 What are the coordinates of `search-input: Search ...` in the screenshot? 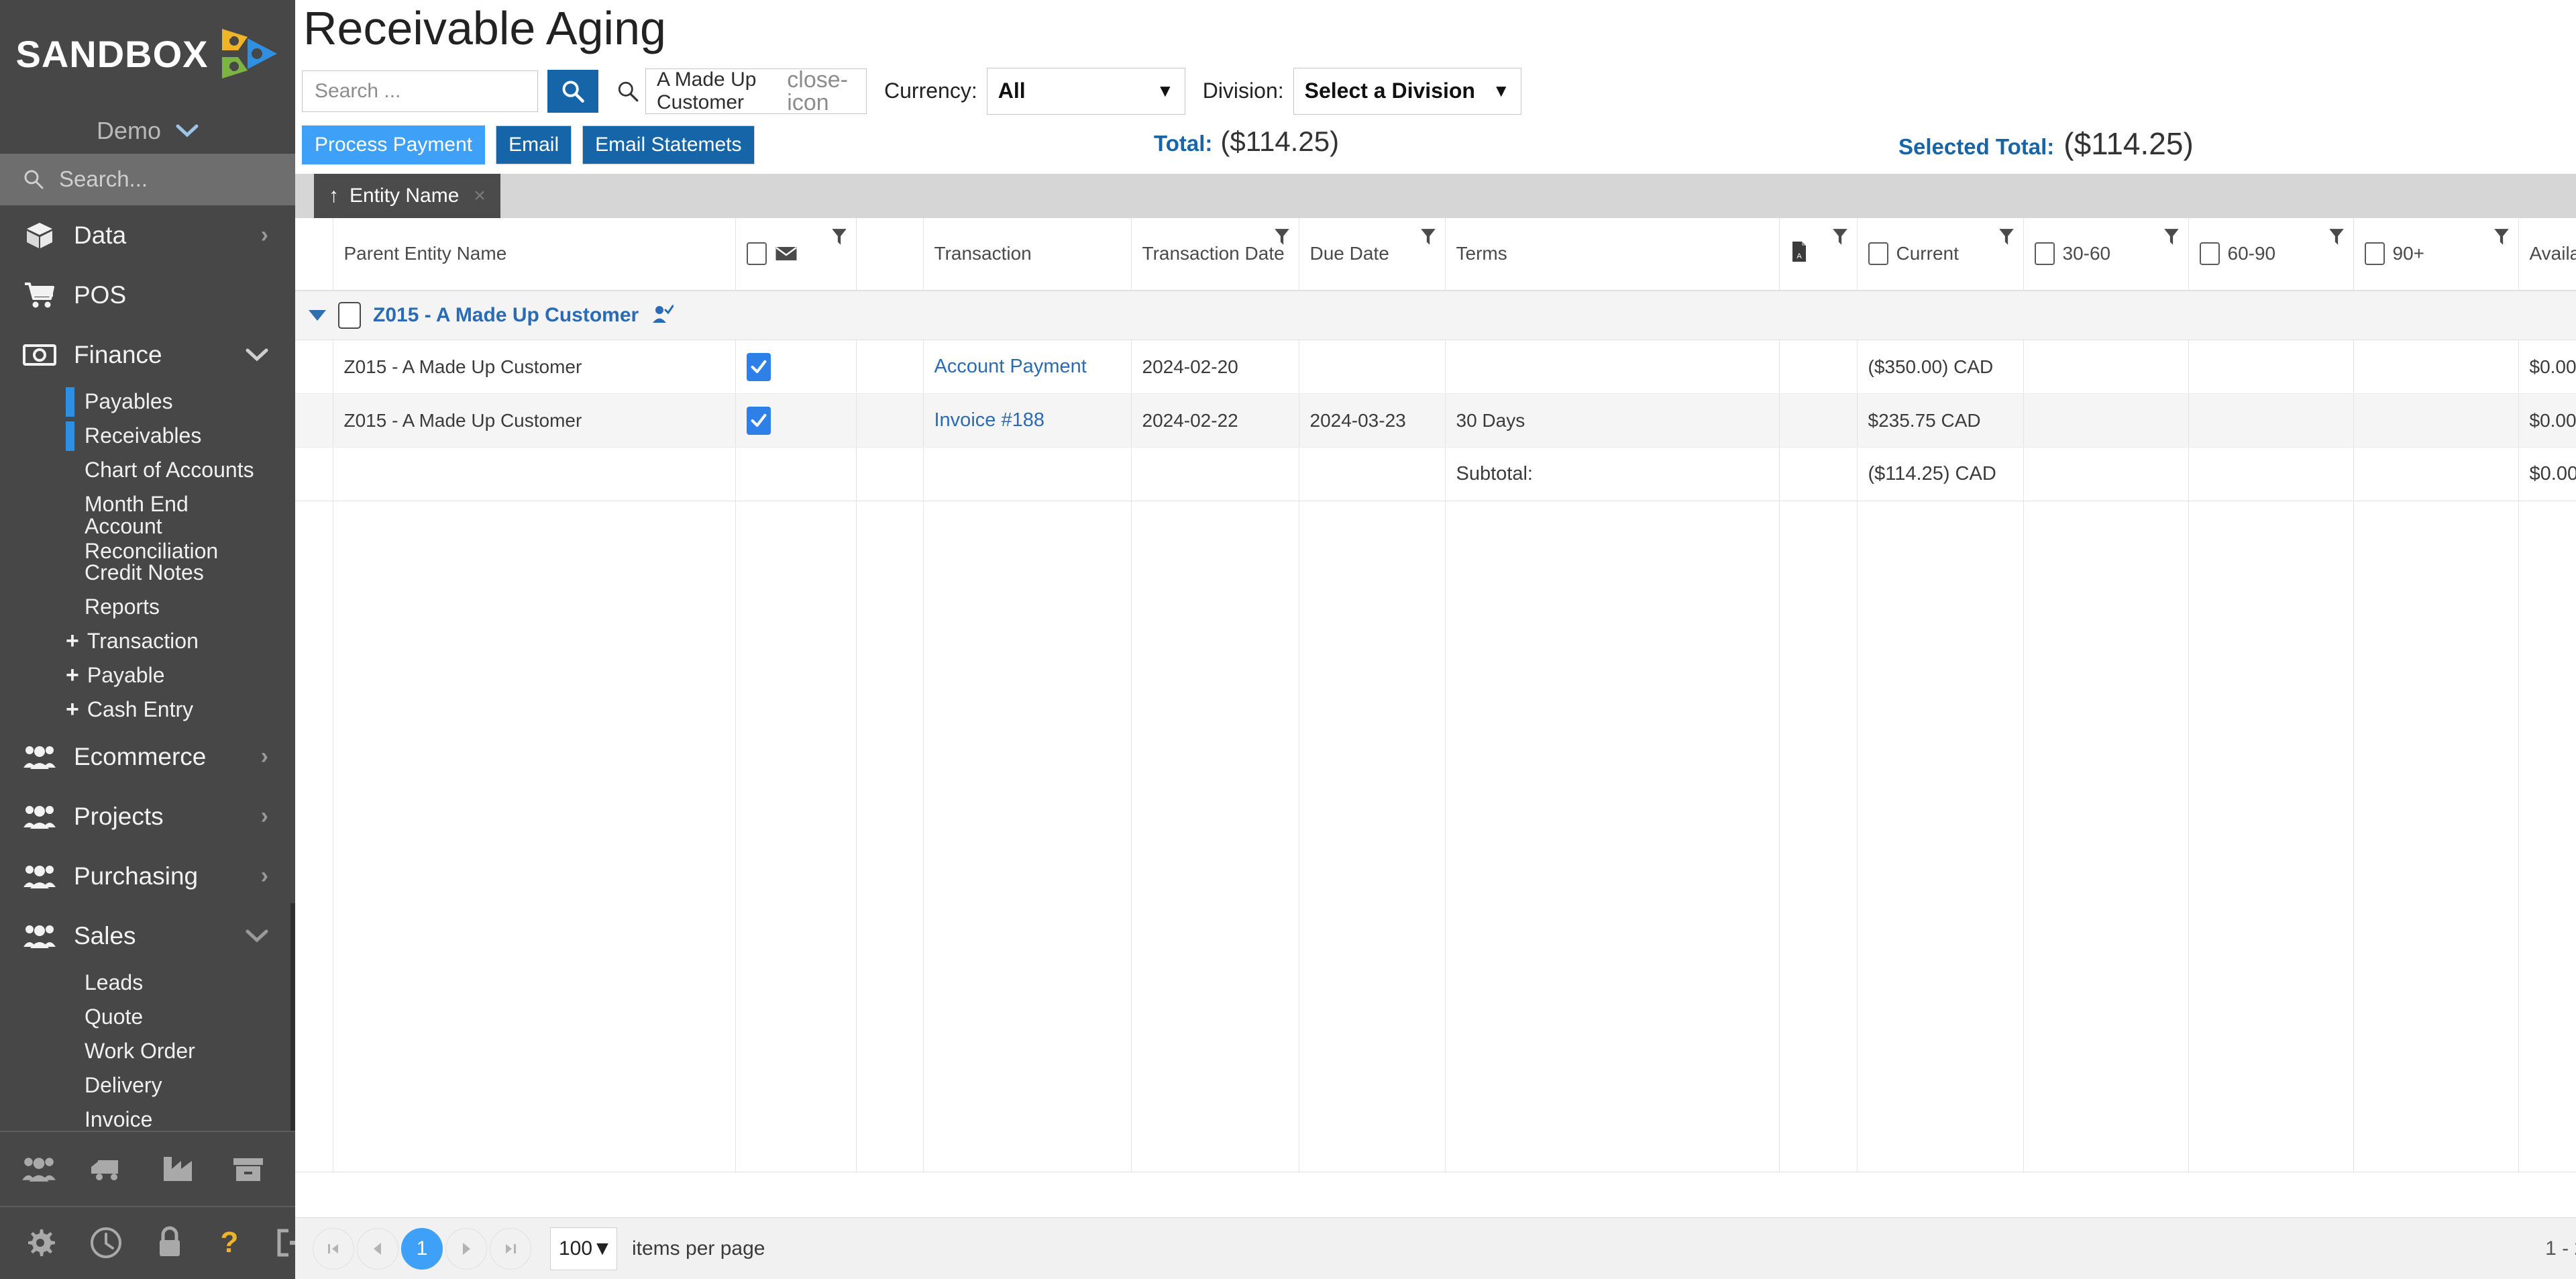 It's located at (420, 91).